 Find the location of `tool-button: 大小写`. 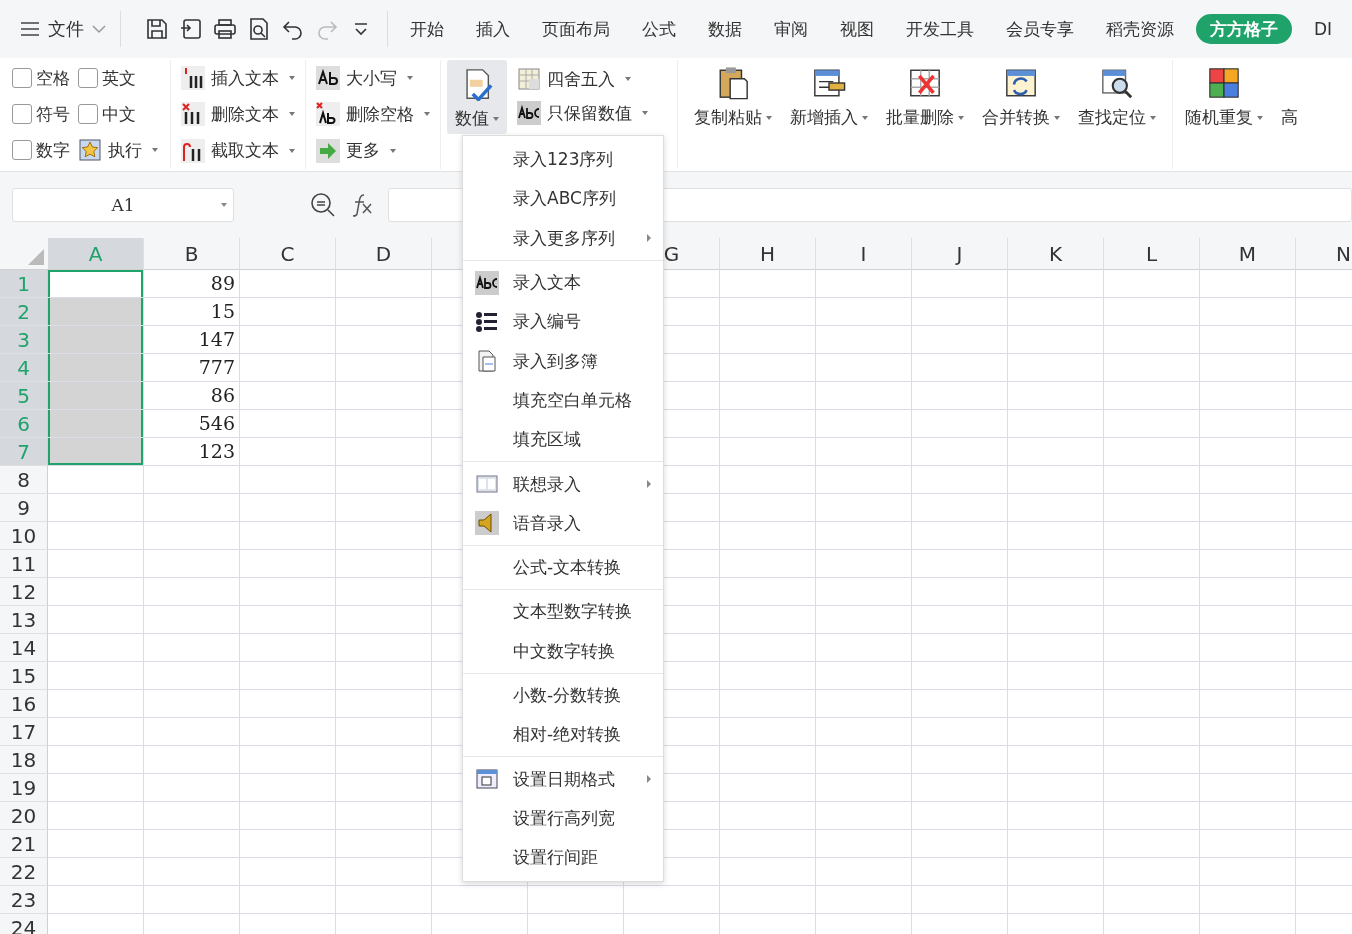

tool-button: 大小写 is located at coordinates (373, 78).